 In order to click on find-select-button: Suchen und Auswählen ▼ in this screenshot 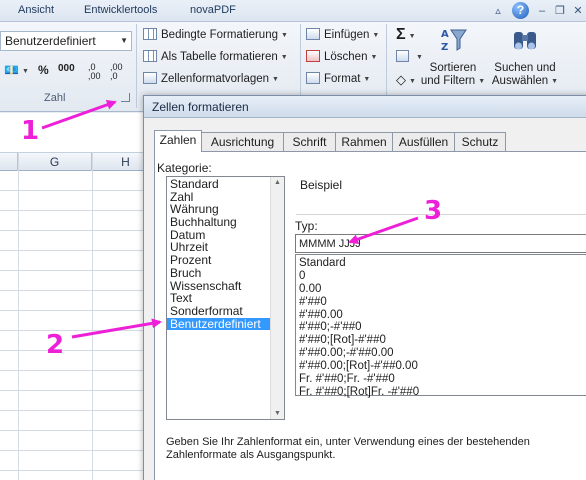, I will do `click(525, 57)`.